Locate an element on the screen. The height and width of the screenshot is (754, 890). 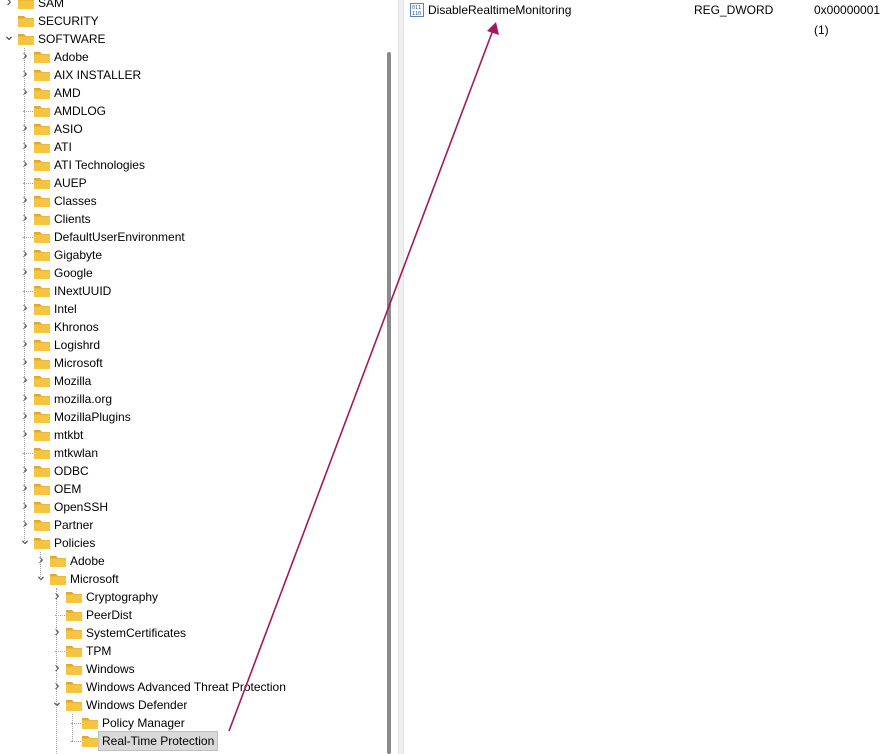
tree-scrollbar-thumb is located at coordinates (389, 403).